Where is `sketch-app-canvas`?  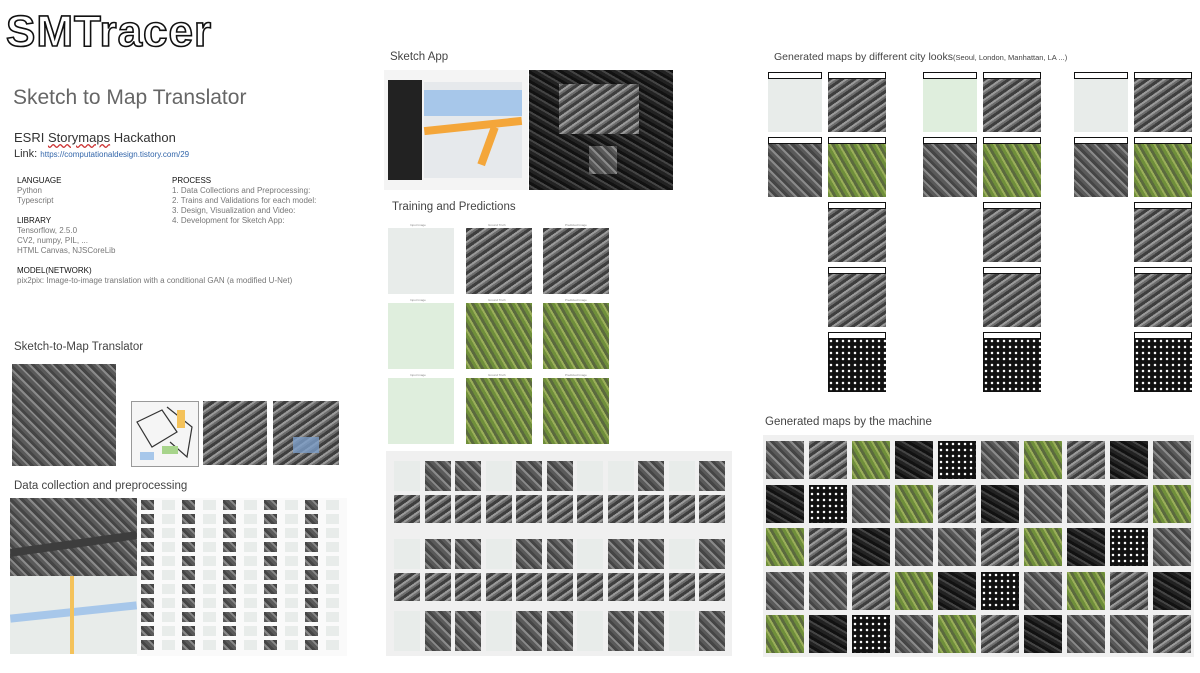
sketch-app-canvas is located at coordinates (473, 130).